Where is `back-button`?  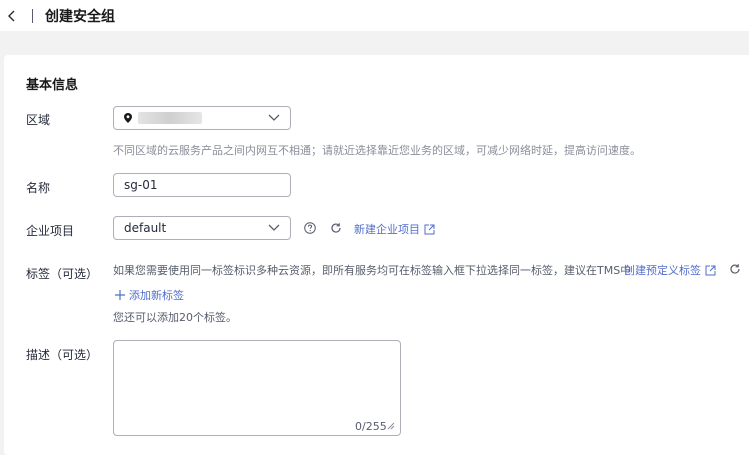
back-button is located at coordinates (12, 16).